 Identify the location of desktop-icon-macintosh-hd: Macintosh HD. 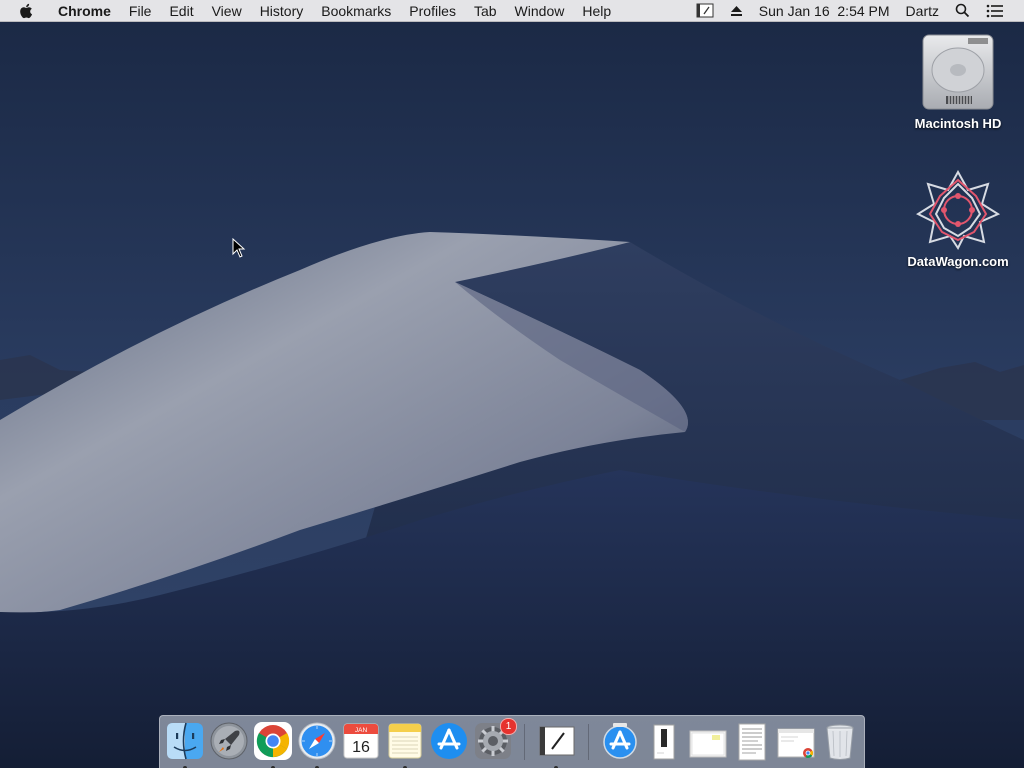
(958, 81).